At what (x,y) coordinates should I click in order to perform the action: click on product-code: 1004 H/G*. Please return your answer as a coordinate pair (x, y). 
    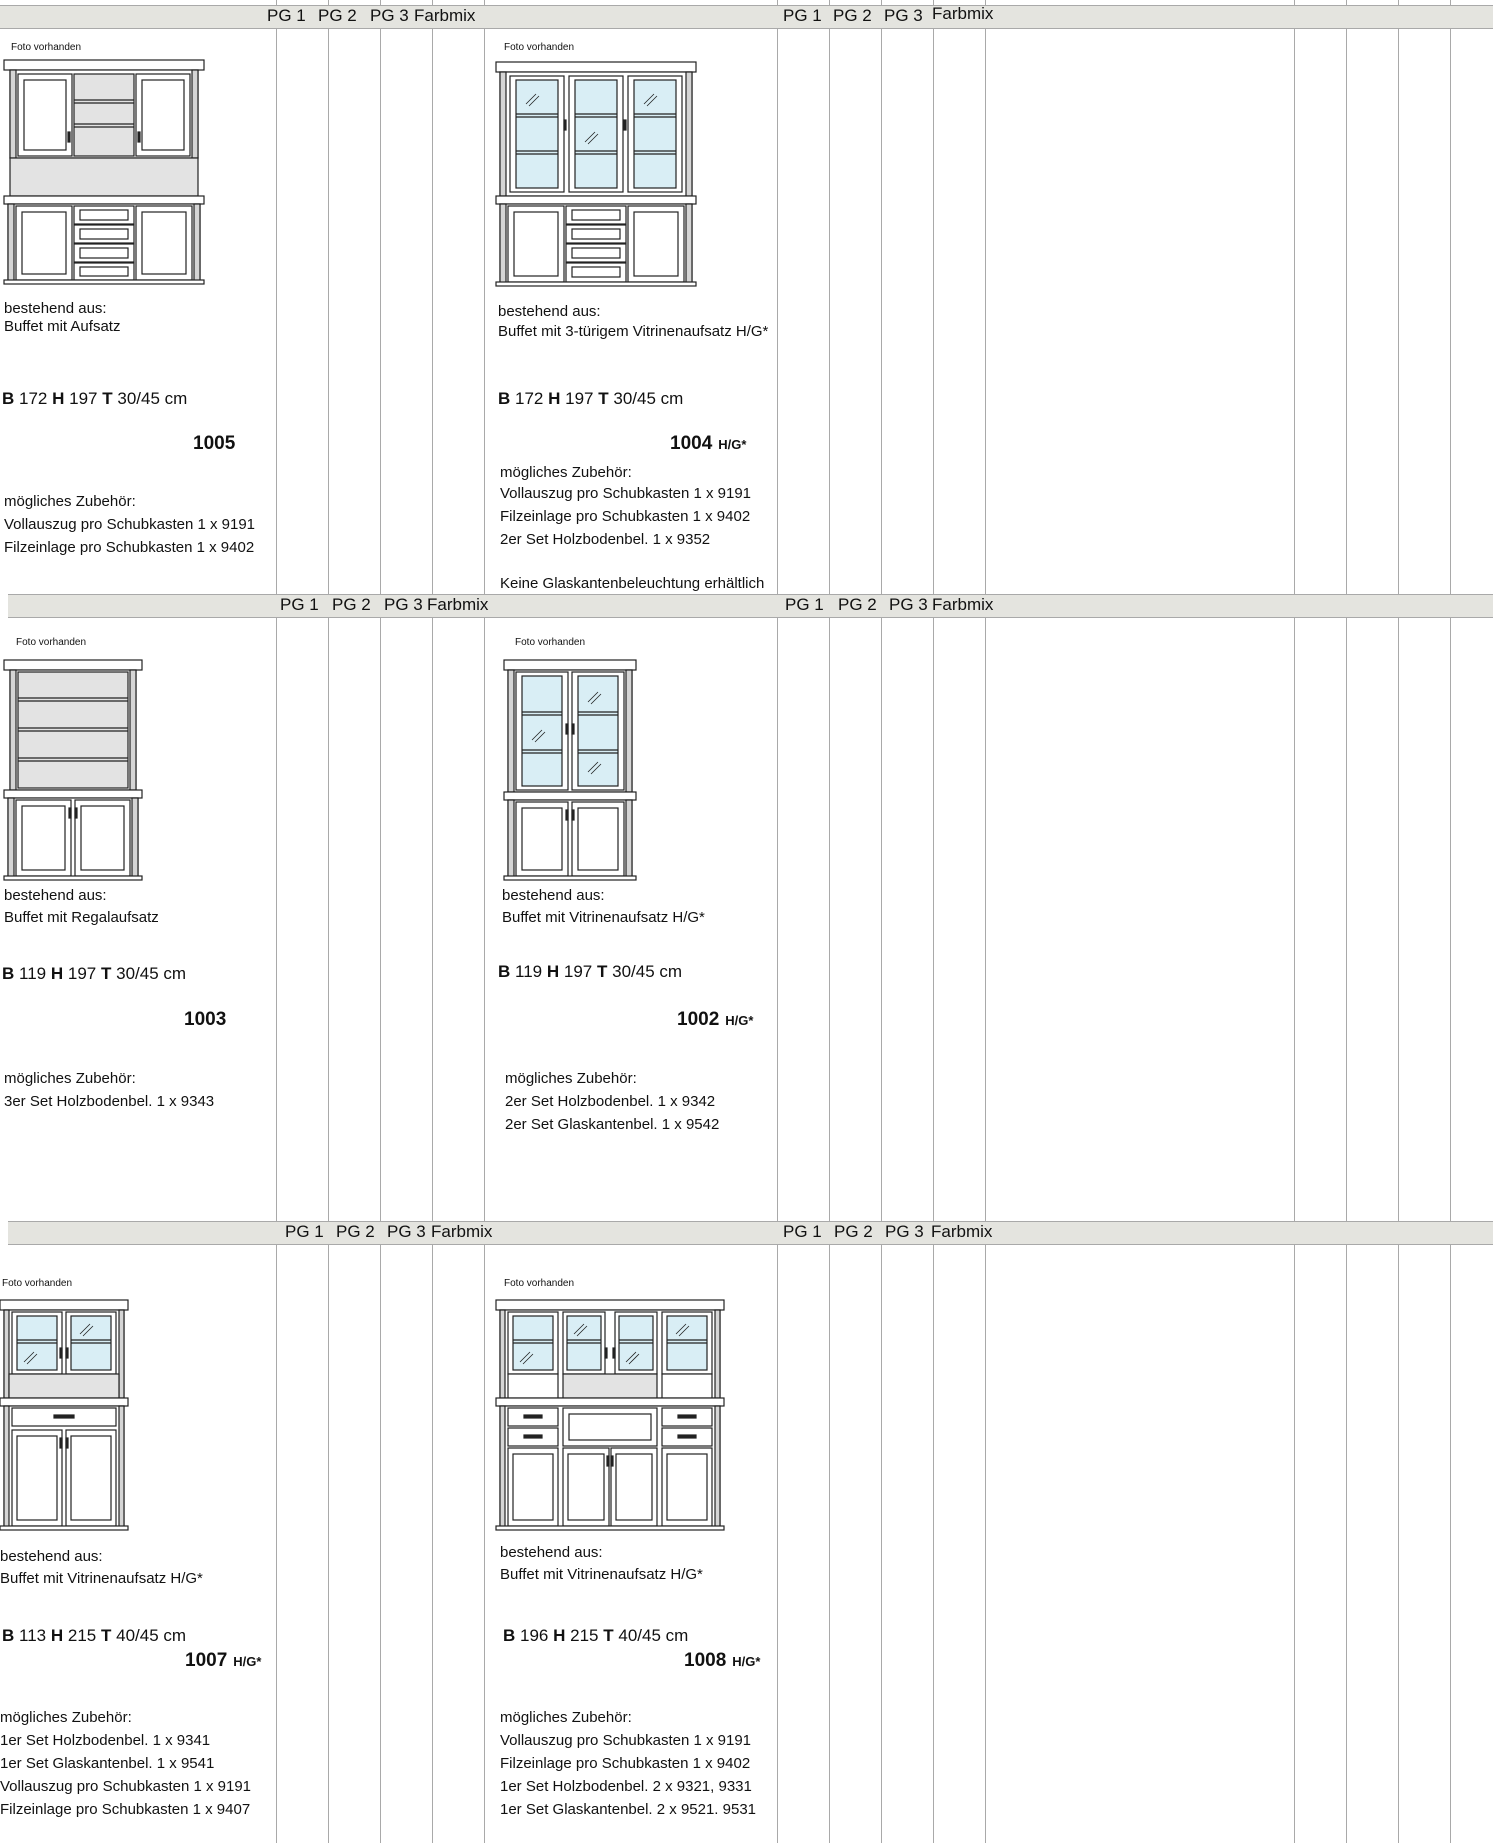
    Looking at the image, I should click on (708, 443).